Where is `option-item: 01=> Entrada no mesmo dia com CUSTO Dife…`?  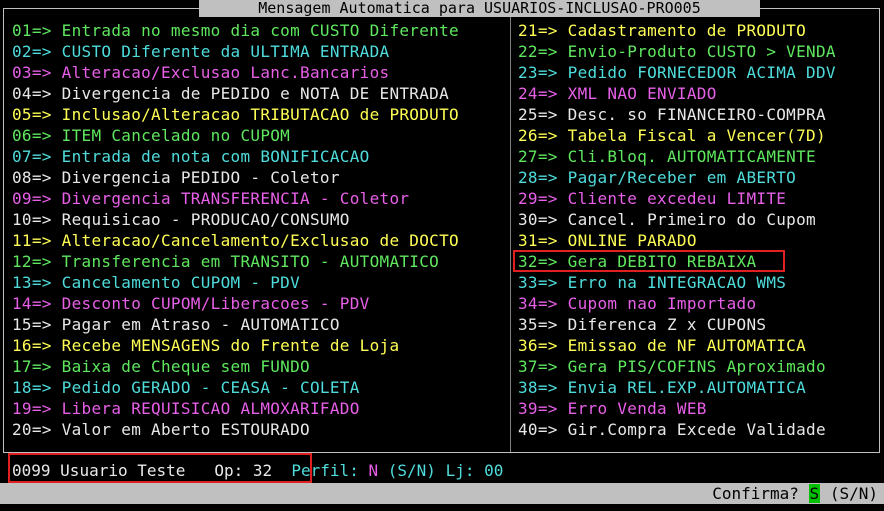
option-item: 01=> Entrada no mesmo dia com CUSTO Dife… is located at coordinates (235, 30).